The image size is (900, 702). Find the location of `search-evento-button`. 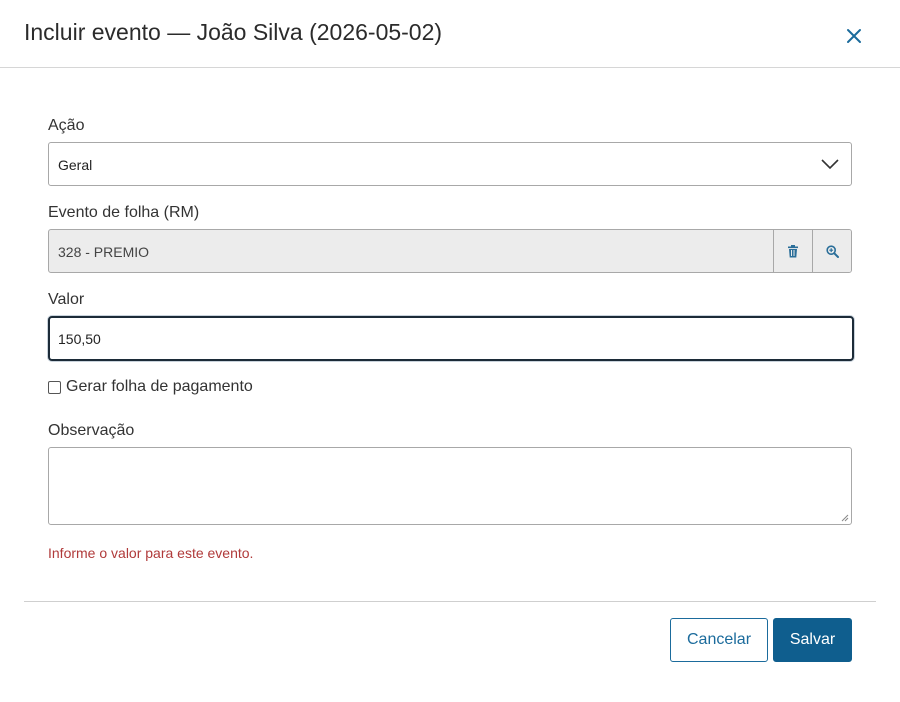

search-evento-button is located at coordinates (831, 251).